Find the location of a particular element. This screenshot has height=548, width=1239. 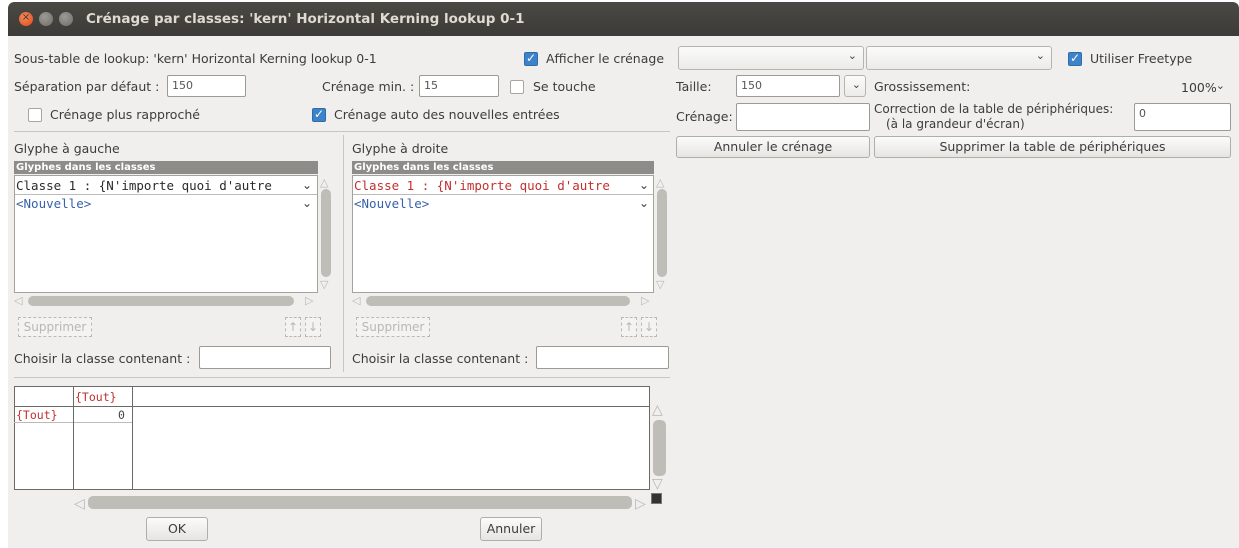

zoom-dropdown: 100% ⌄ is located at coordinates (1182, 87).